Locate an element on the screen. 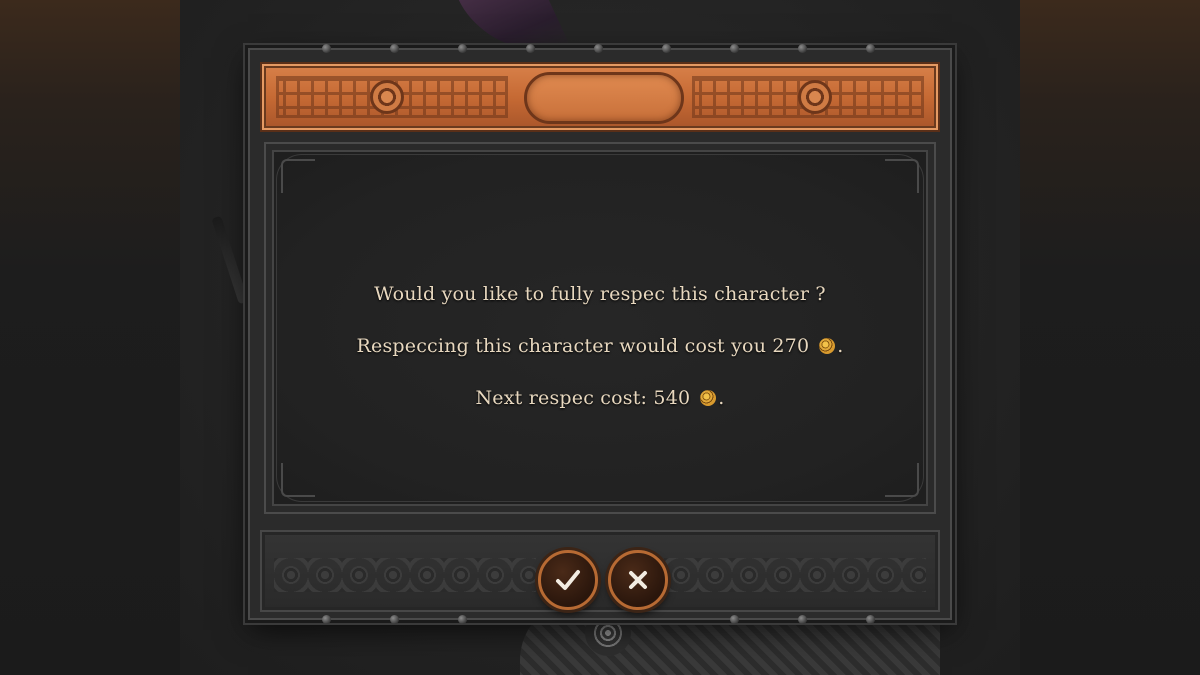 The height and width of the screenshot is (675, 1200). next-respec-cost-text: Next respec cost: 540 is located at coordinates (583, 398).